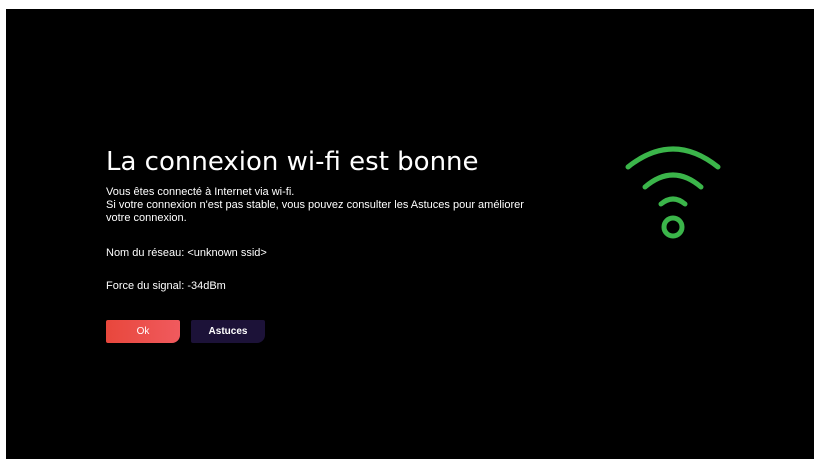 The width and height of the screenshot is (817, 465). Describe the element at coordinates (673, 181) in the screenshot. I see `wifi-arc-middle` at that location.